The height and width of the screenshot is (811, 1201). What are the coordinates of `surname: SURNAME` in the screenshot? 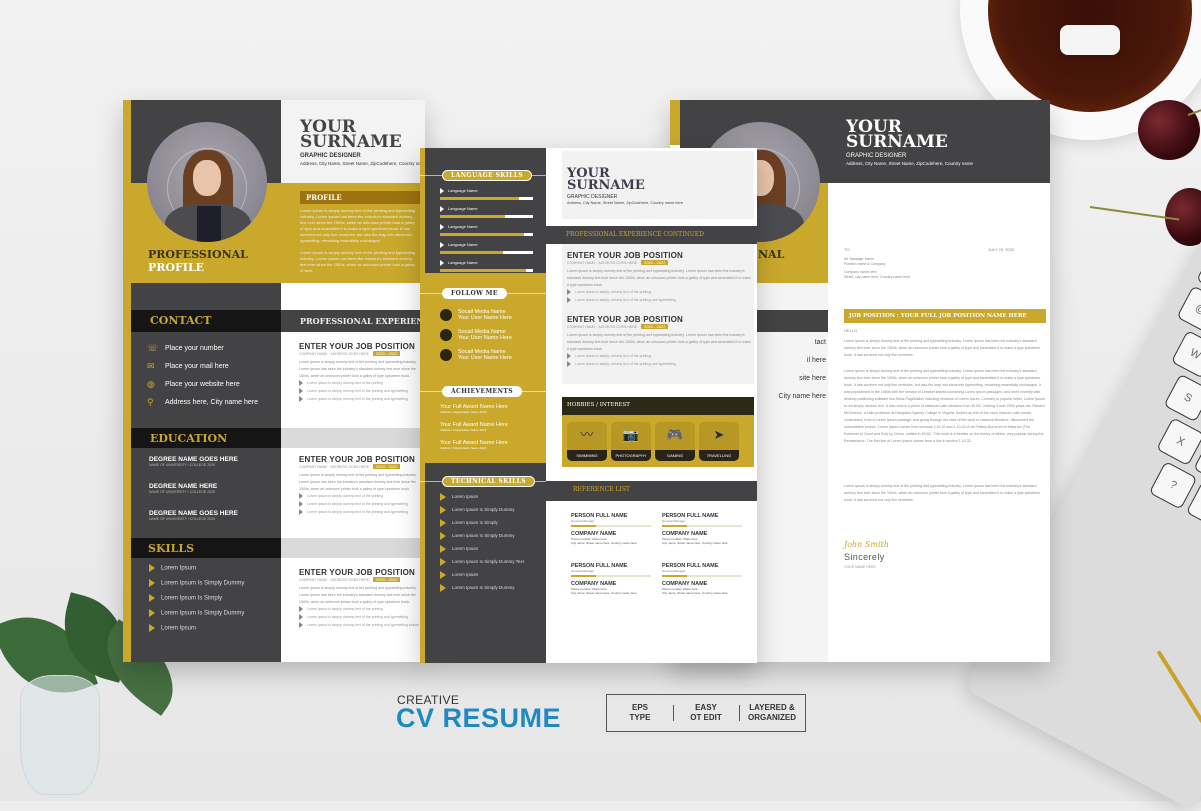 It's located at (351, 142).